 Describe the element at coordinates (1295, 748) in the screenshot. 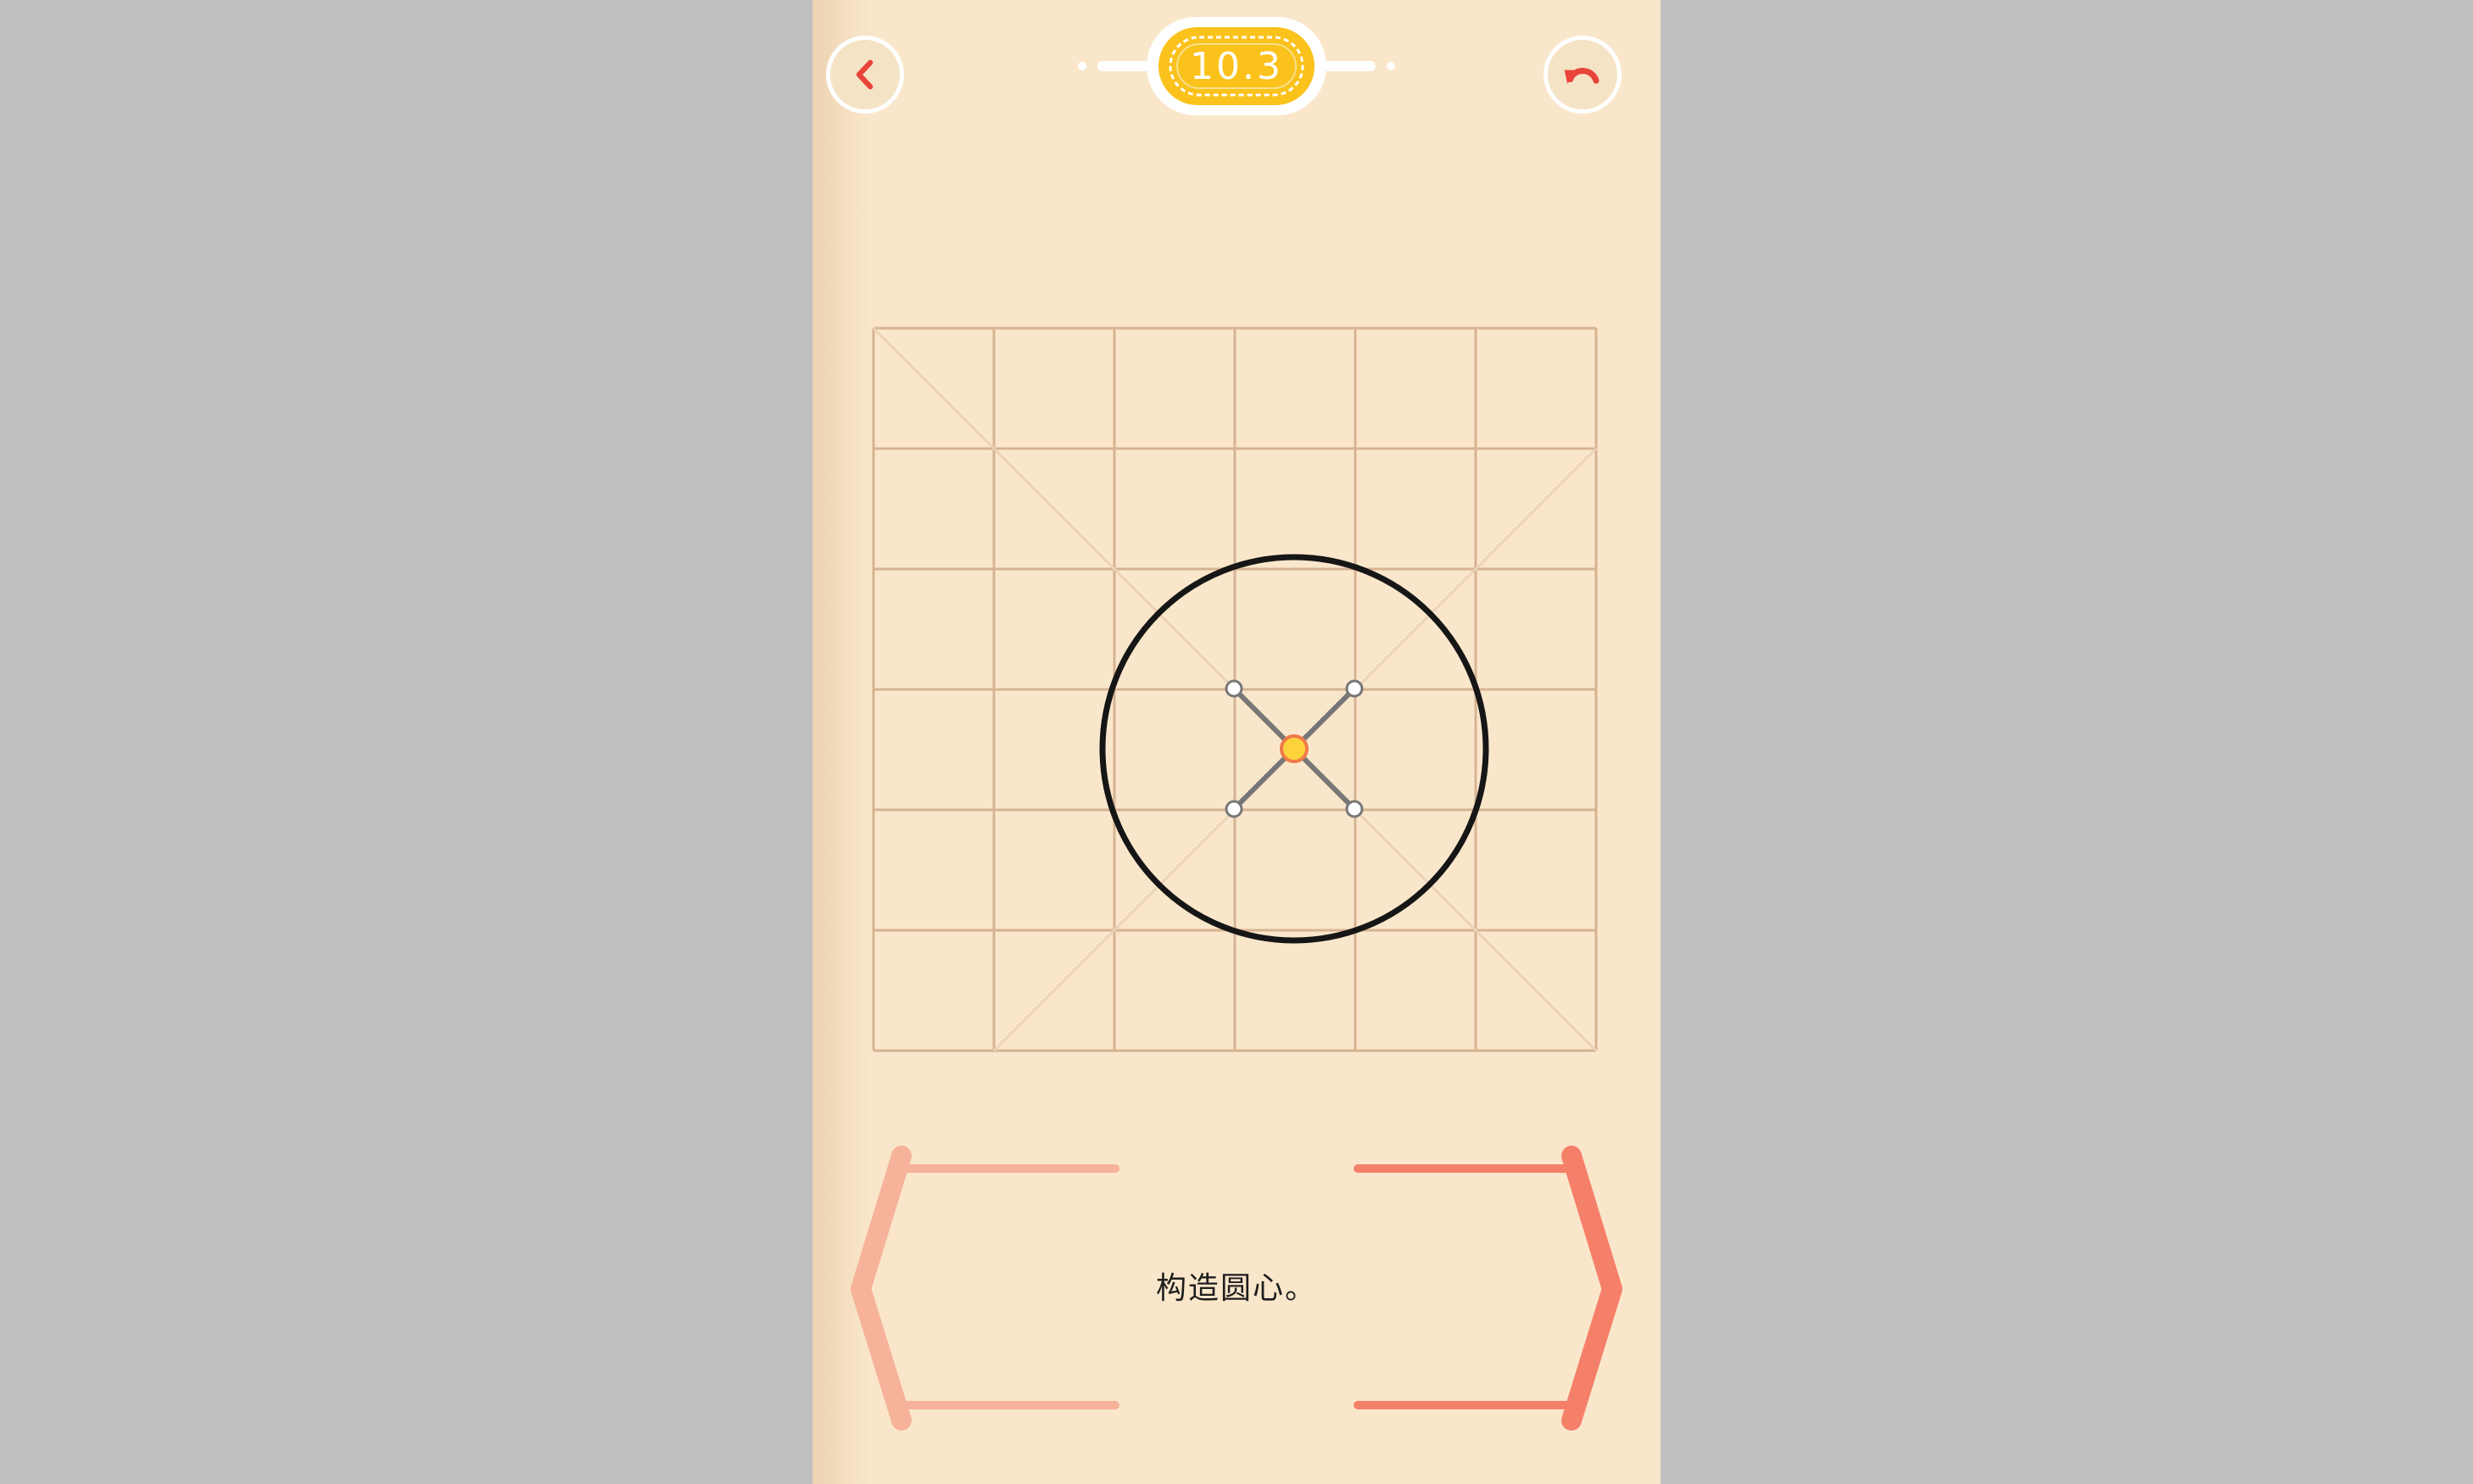

I see `circle-center-point` at that location.